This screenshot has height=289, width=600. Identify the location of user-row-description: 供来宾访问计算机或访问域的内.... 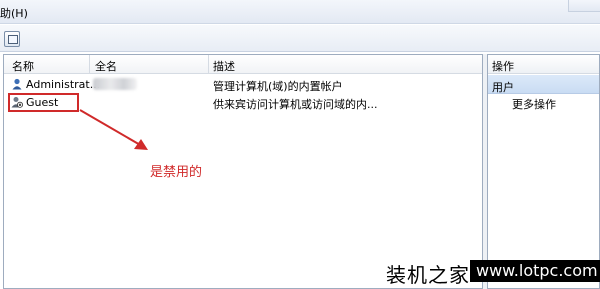
(295, 104).